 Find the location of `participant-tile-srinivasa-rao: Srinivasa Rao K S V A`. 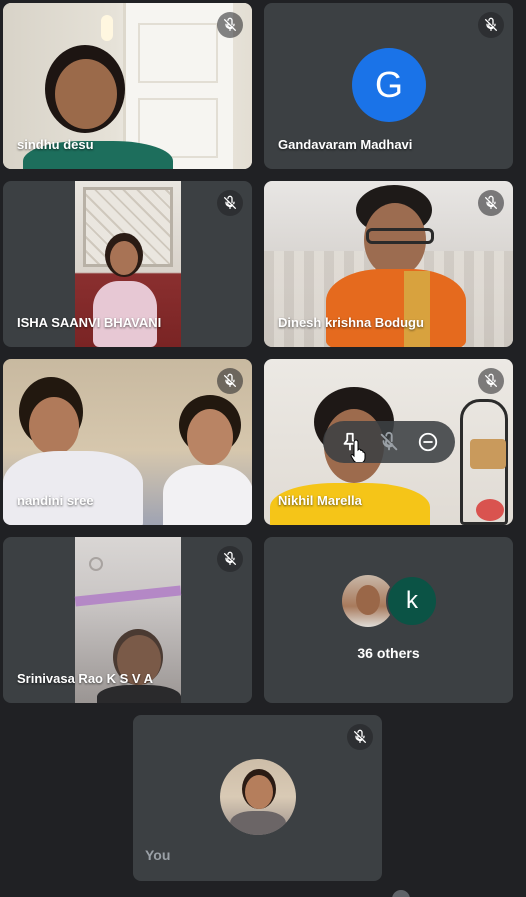

participant-tile-srinivasa-rao: Srinivasa Rao K S V A is located at coordinates (127, 620).